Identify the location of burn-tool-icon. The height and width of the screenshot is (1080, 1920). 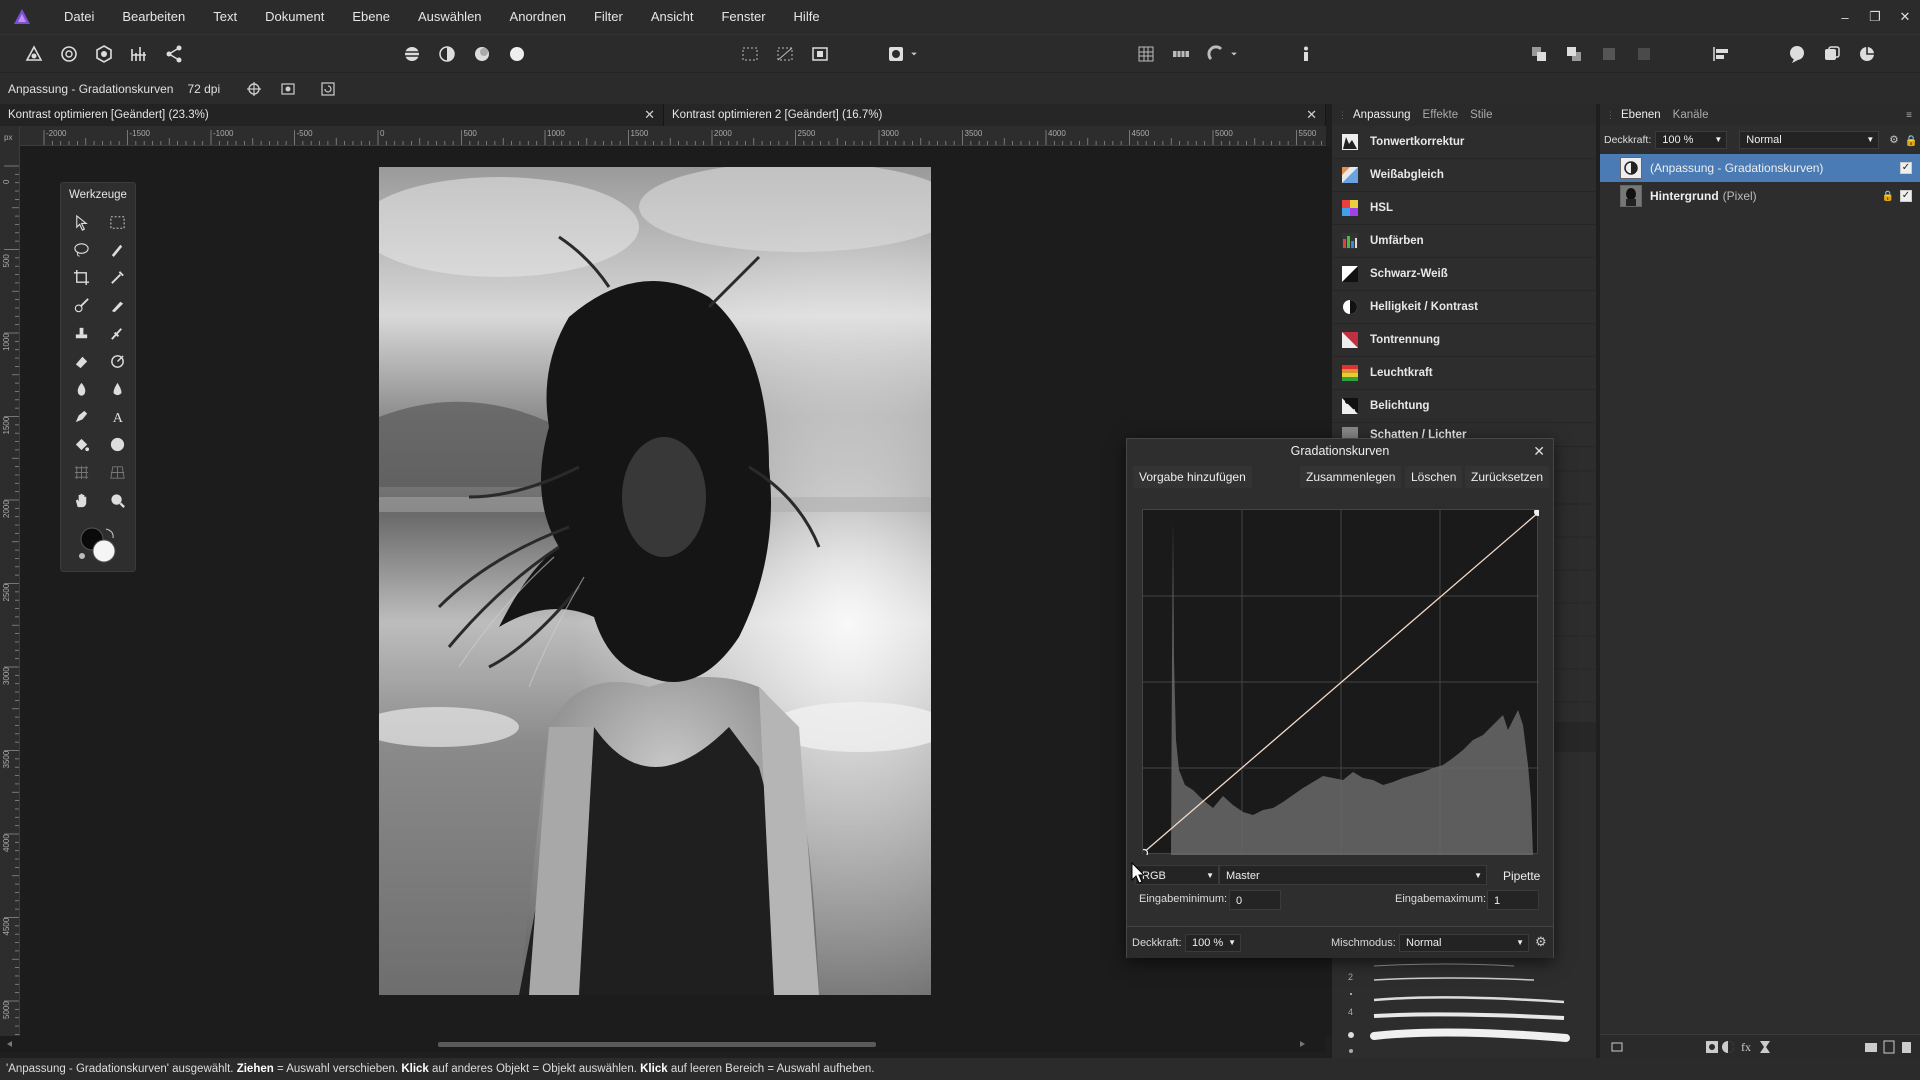
(81, 389).